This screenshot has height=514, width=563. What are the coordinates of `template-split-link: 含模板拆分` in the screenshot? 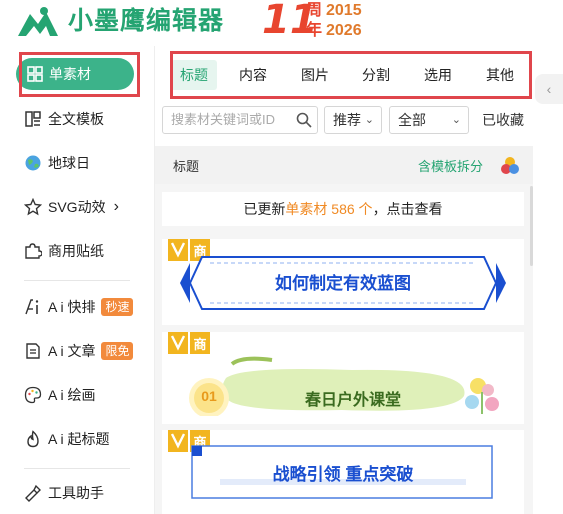 It's located at (450, 165).